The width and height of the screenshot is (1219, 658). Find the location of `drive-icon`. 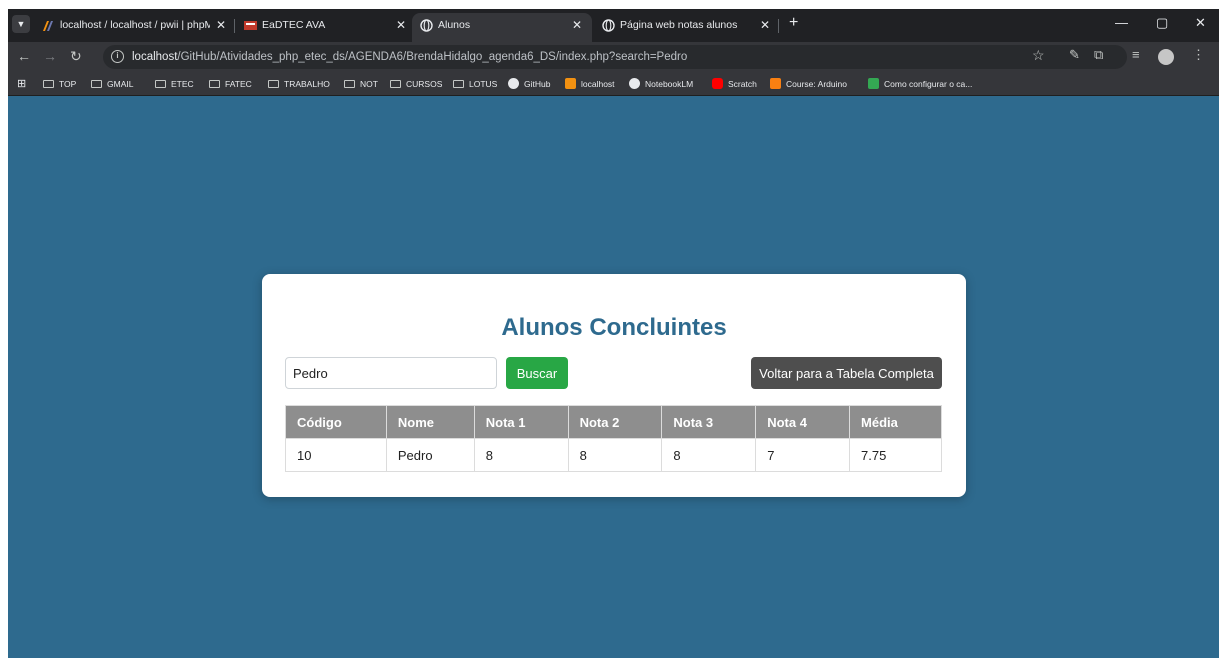

drive-icon is located at coordinates (873, 83).